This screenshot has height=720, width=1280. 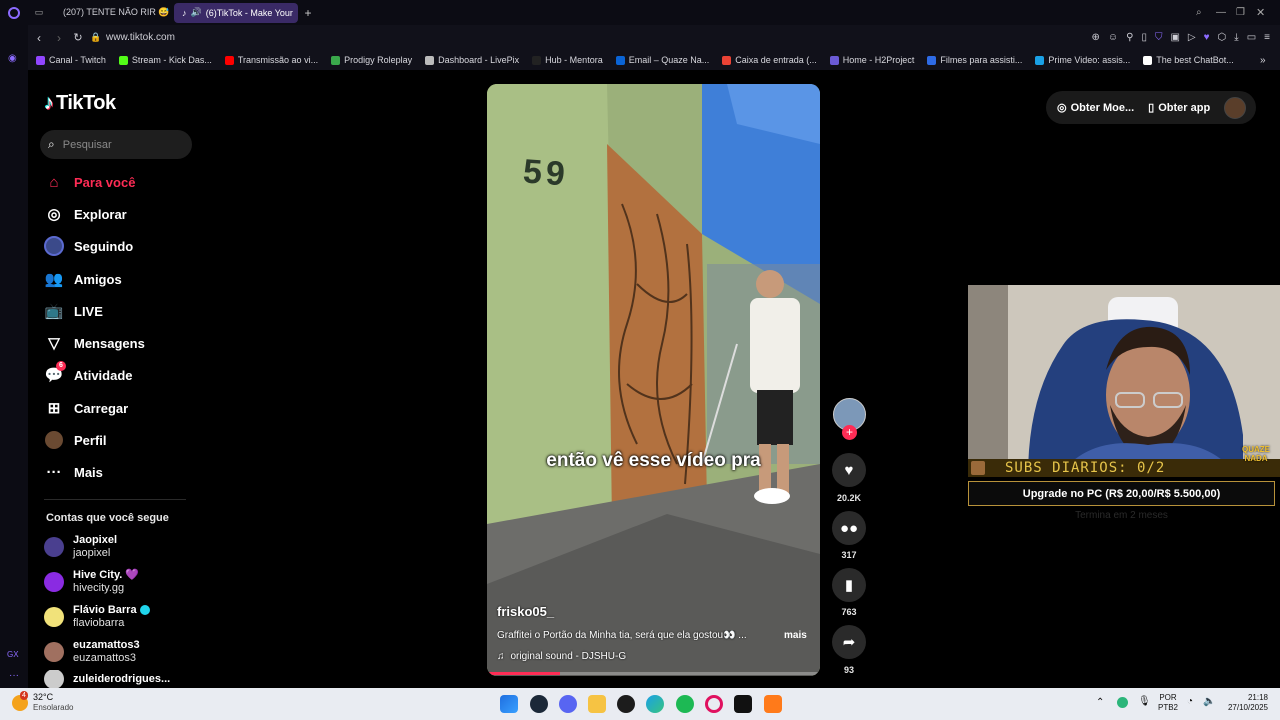 I want to click on forward-icon: ›, so click(x=59, y=38).